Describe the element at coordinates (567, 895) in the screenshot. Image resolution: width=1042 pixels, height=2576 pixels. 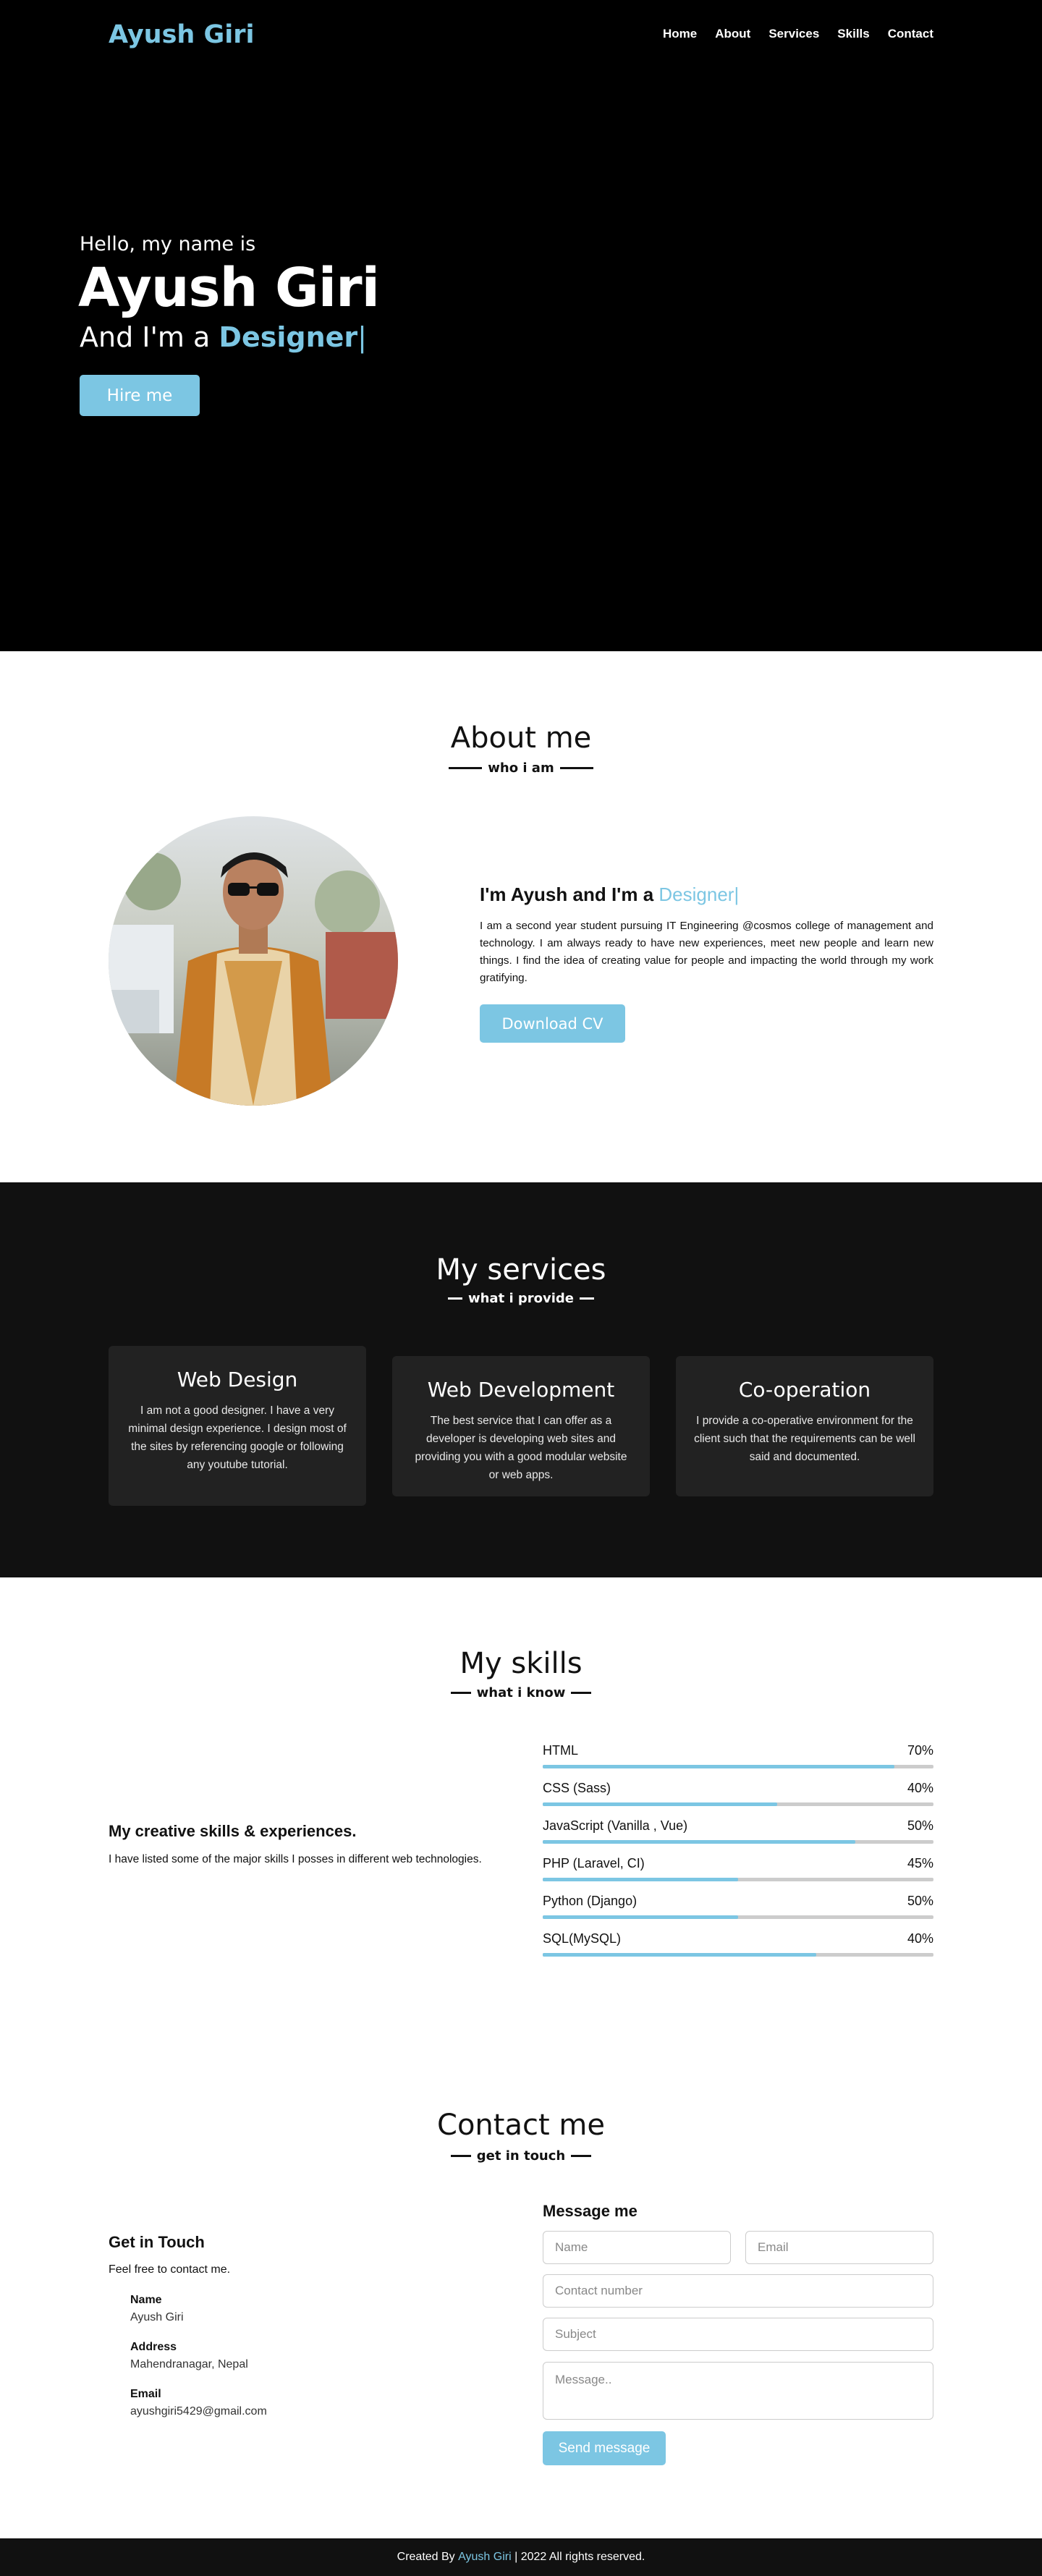
I see `about-heading-prefix: I'm Ayush and I'm a` at that location.